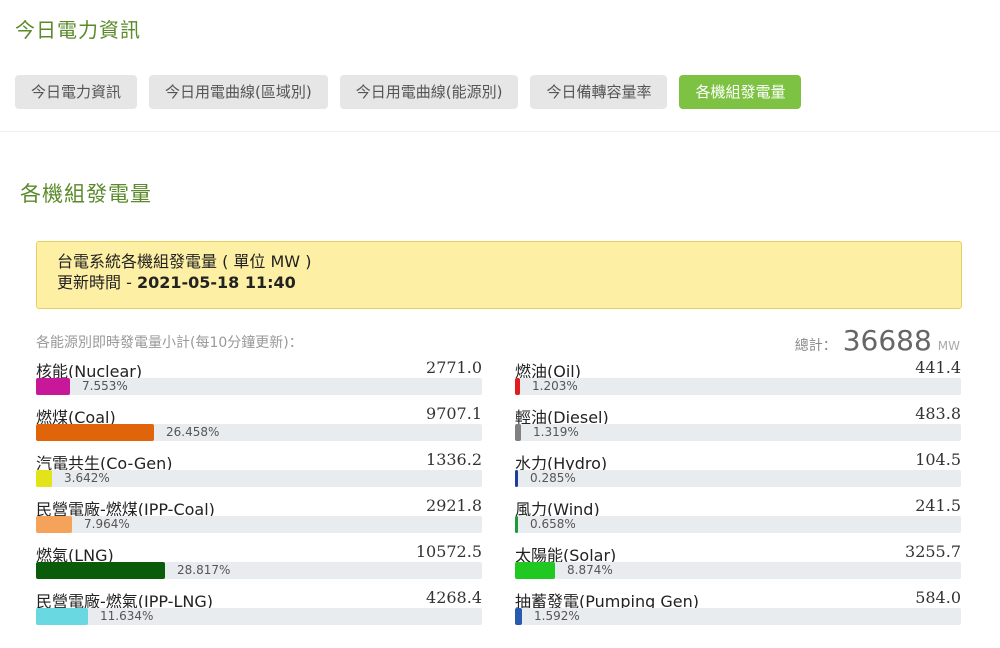 The height and width of the screenshot is (648, 1000). I want to click on source-row: 燃氣(LNG) 10572.5 28.817%, so click(259, 565).